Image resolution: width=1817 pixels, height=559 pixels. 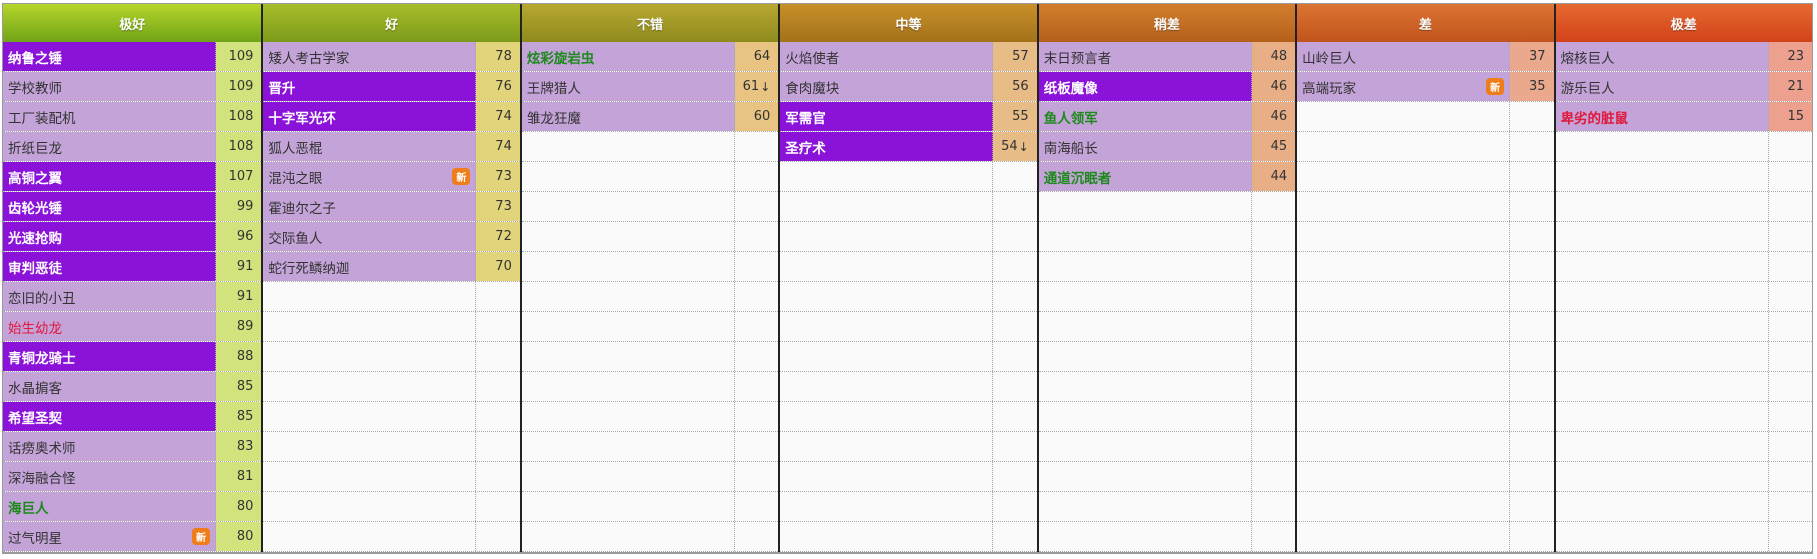 I want to click on card-row: 蛇行死鳞纳迦 70, so click(x=391, y=267).